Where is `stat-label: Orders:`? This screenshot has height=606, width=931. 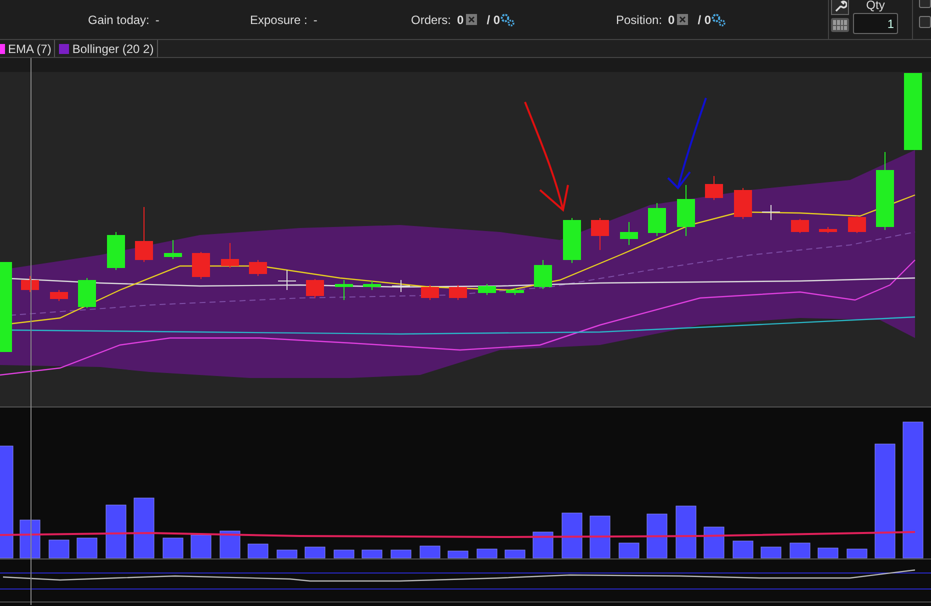 stat-label: Orders: is located at coordinates (431, 20).